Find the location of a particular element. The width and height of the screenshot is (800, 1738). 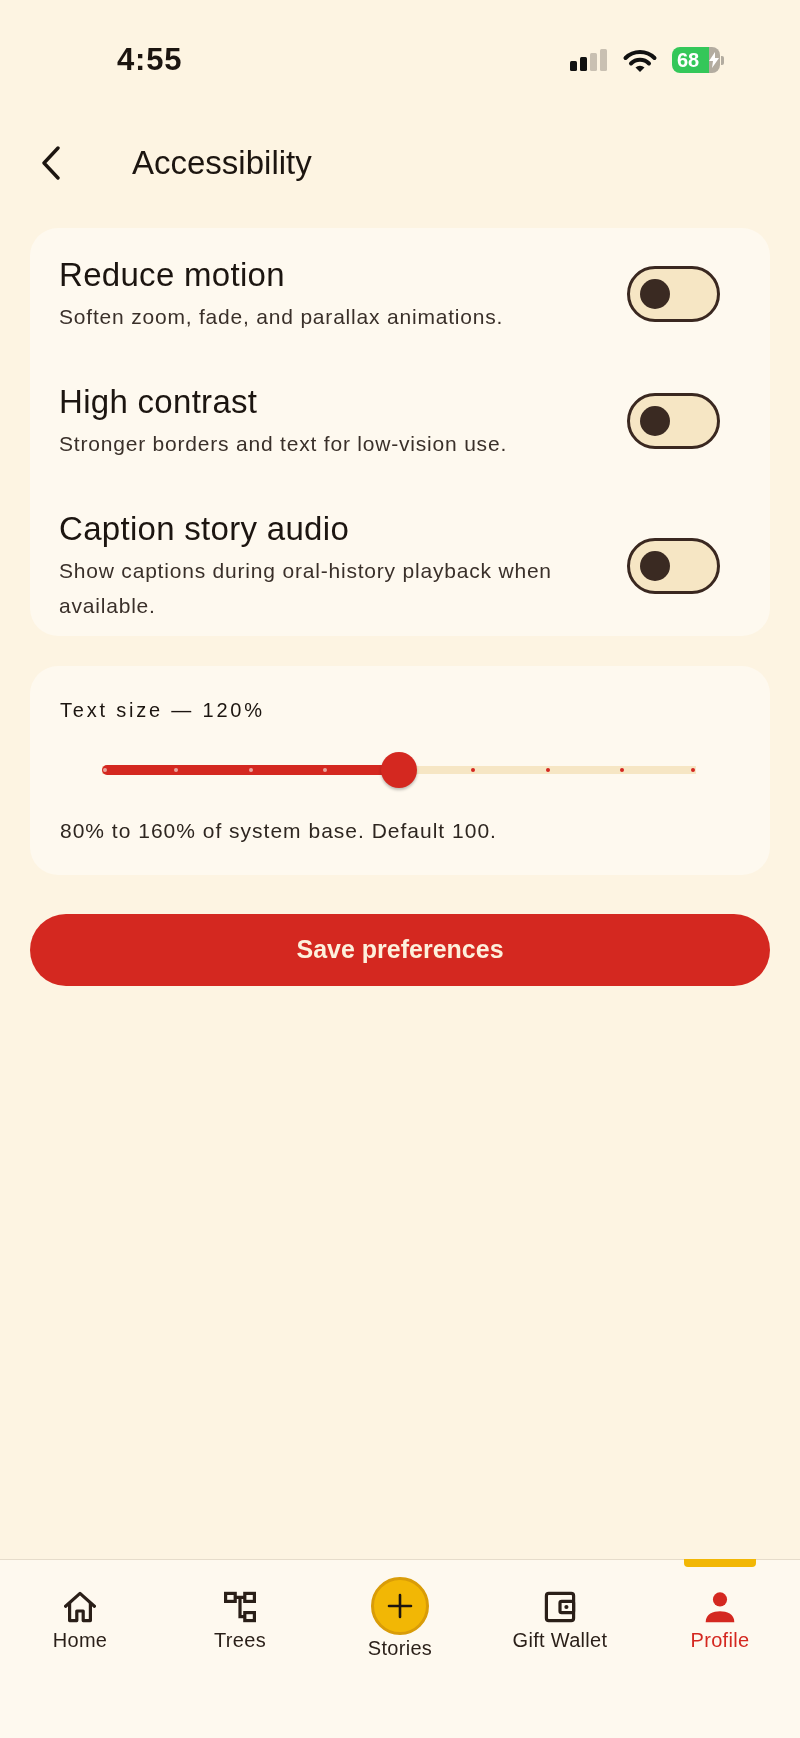

slider-thumb is located at coordinates (399, 770).